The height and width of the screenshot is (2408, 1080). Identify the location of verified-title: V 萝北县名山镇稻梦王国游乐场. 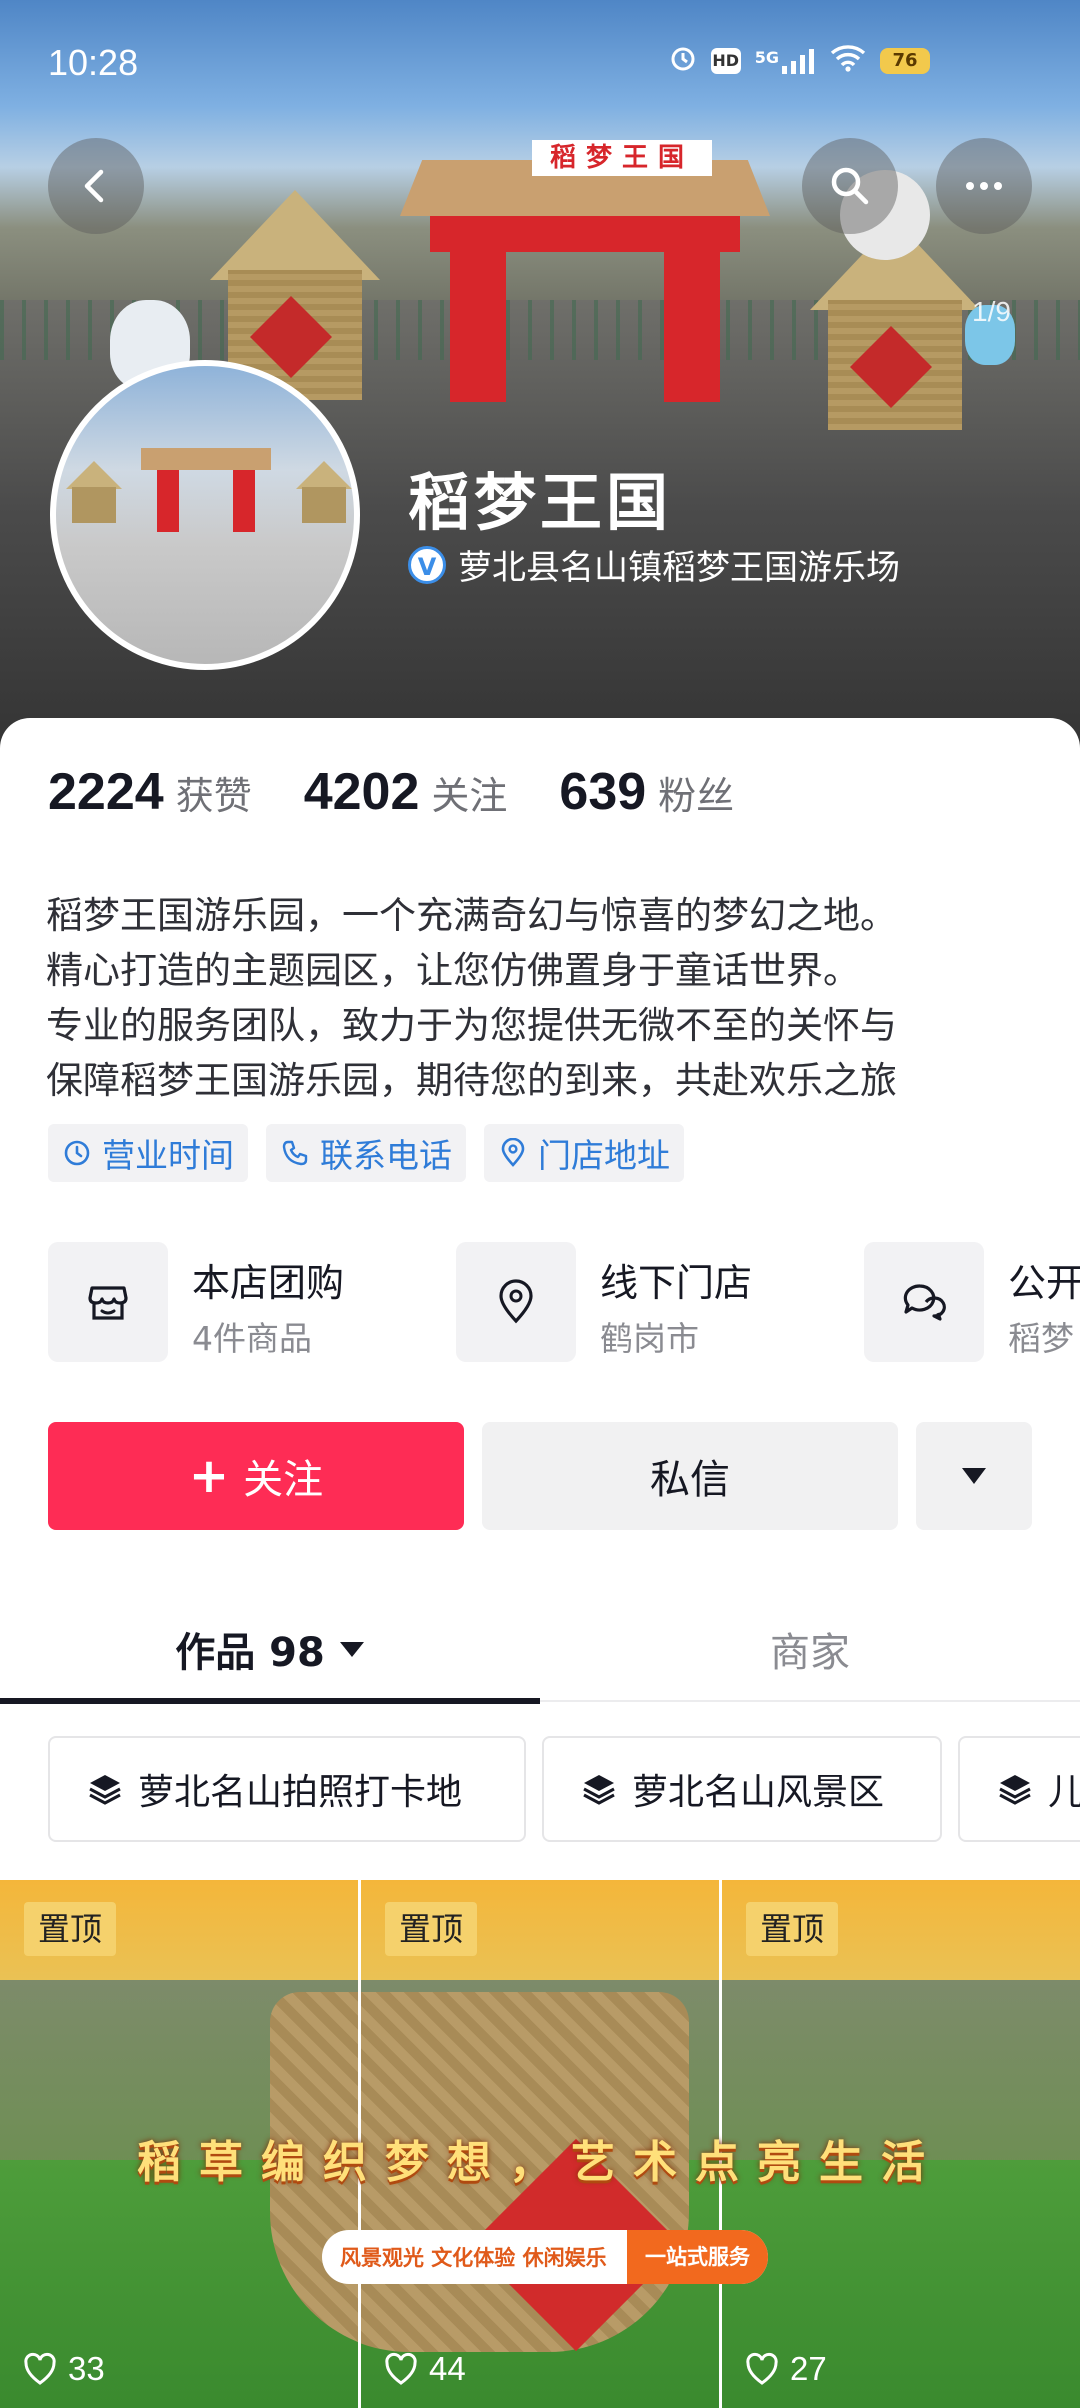
(654, 564).